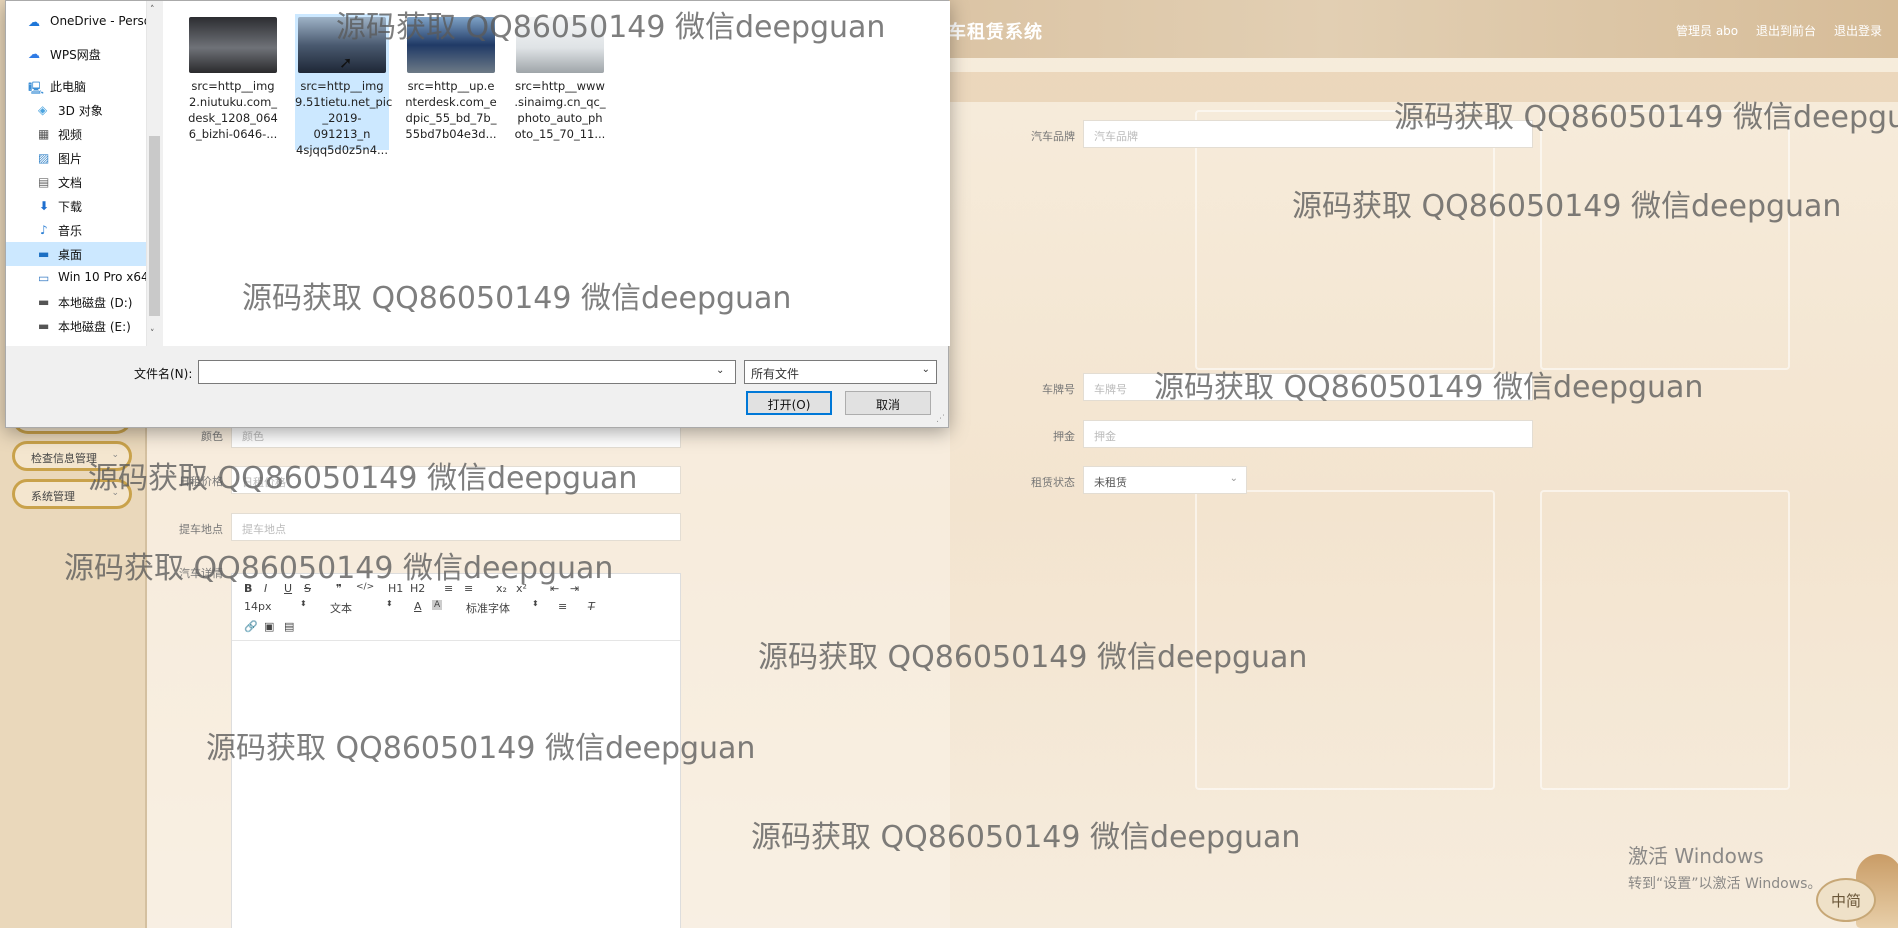 The height and width of the screenshot is (928, 1898). What do you see at coordinates (76, 110) in the screenshot?
I see `nav-item-3d-objects: ◈ 3D 对象` at bounding box center [76, 110].